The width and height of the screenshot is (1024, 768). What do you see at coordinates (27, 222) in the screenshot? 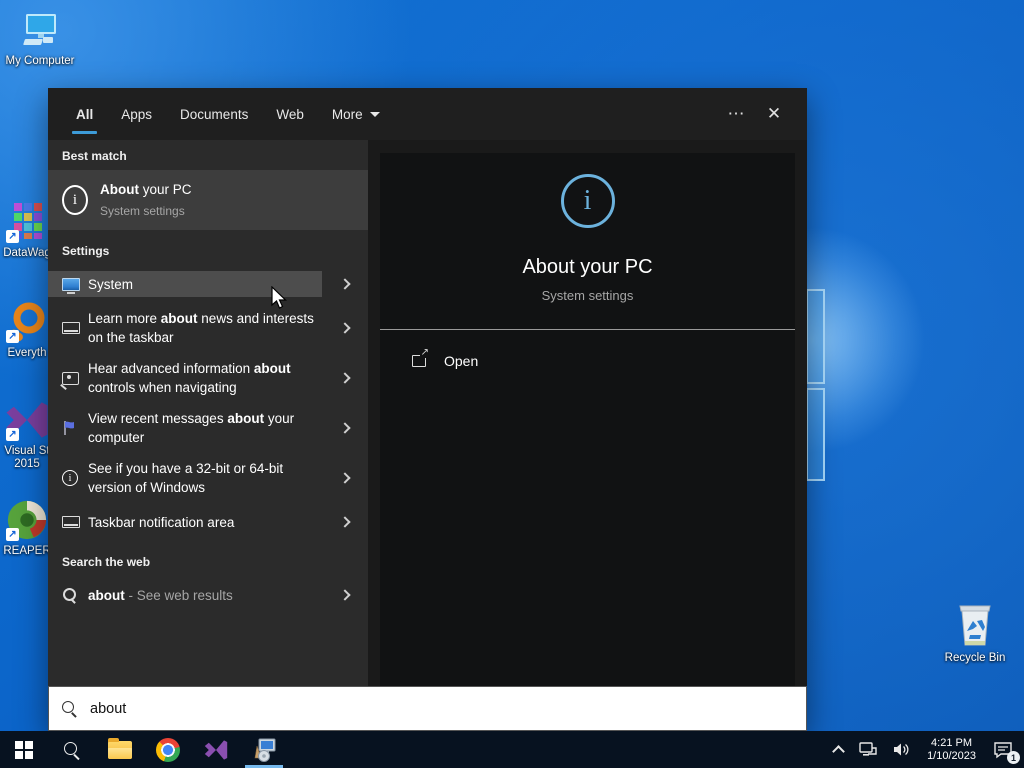
I see `datawag-icon: ↗` at bounding box center [27, 222].